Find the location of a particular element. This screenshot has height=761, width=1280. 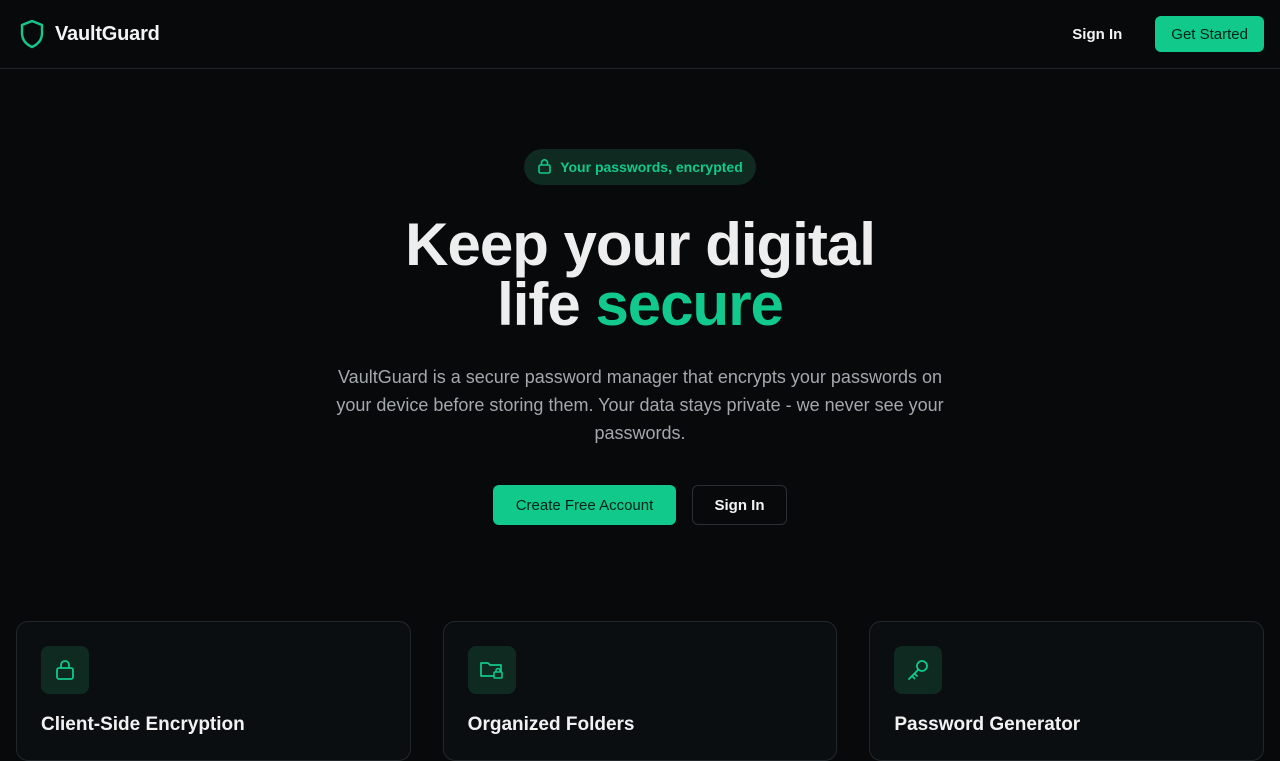

headline-line-1: Keep your digital is located at coordinates (640, 244).